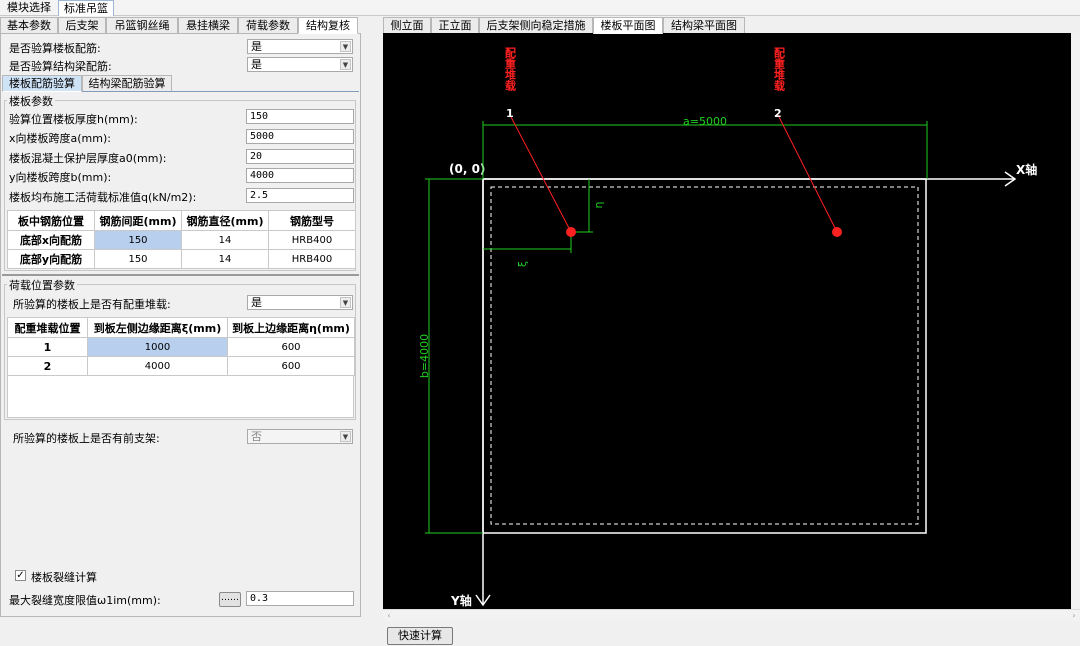 This screenshot has width=1080, height=646. I want to click on x-span-label: x向楼板跨度a(mm):, so click(60, 138).